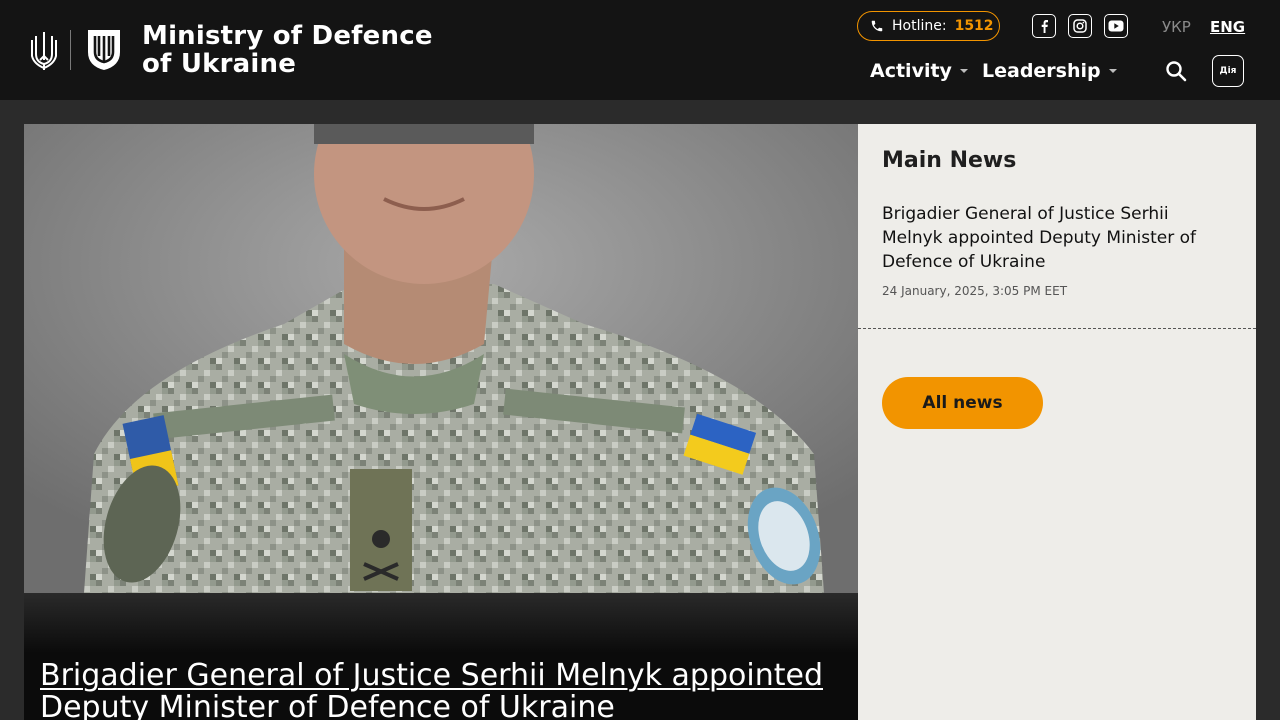 The image size is (1280, 720). What do you see at coordinates (1041, 71) in the screenshot?
I see `nav-leadership-label: Leadership` at bounding box center [1041, 71].